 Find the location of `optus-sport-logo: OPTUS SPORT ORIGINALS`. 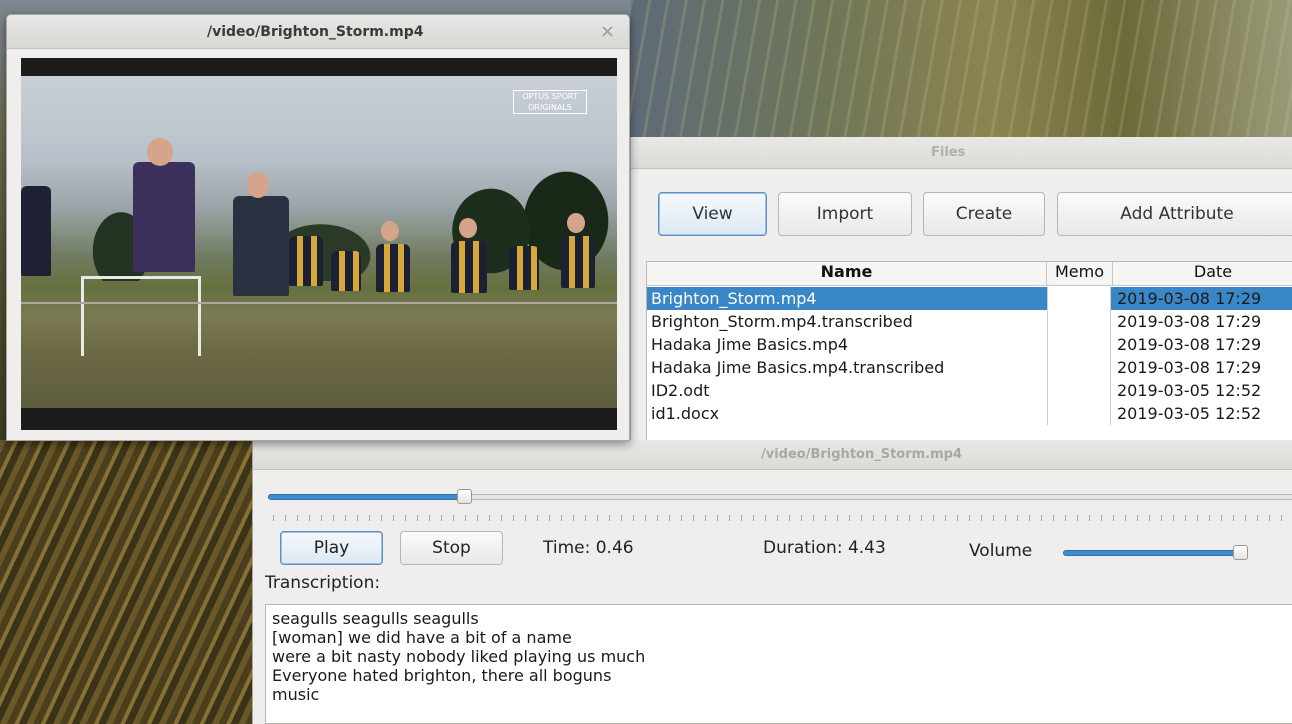

optus-sport-logo: OPTUS SPORT ORIGINALS is located at coordinates (550, 102).